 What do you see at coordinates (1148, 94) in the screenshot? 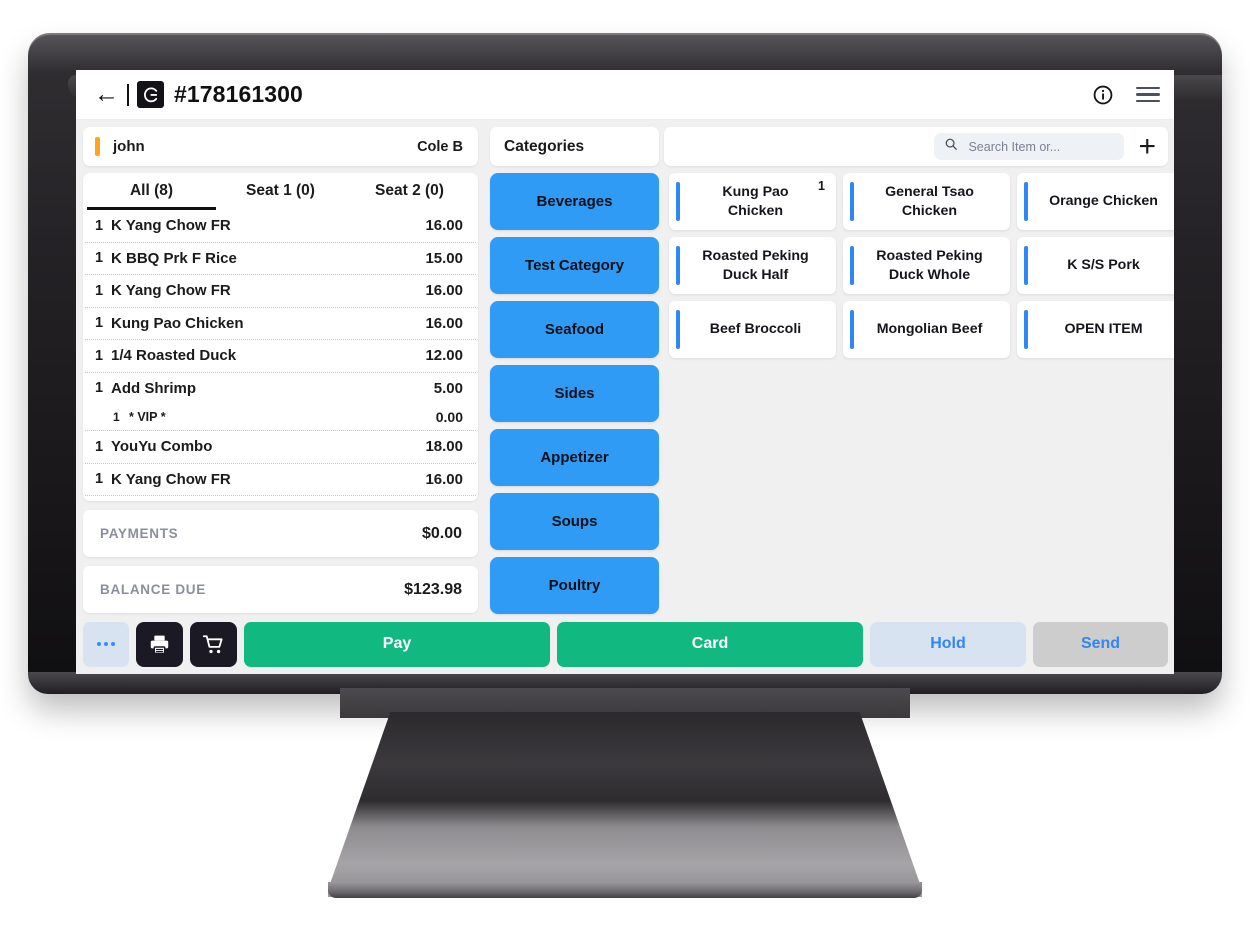
I see `hamburger-menu-icon` at bounding box center [1148, 94].